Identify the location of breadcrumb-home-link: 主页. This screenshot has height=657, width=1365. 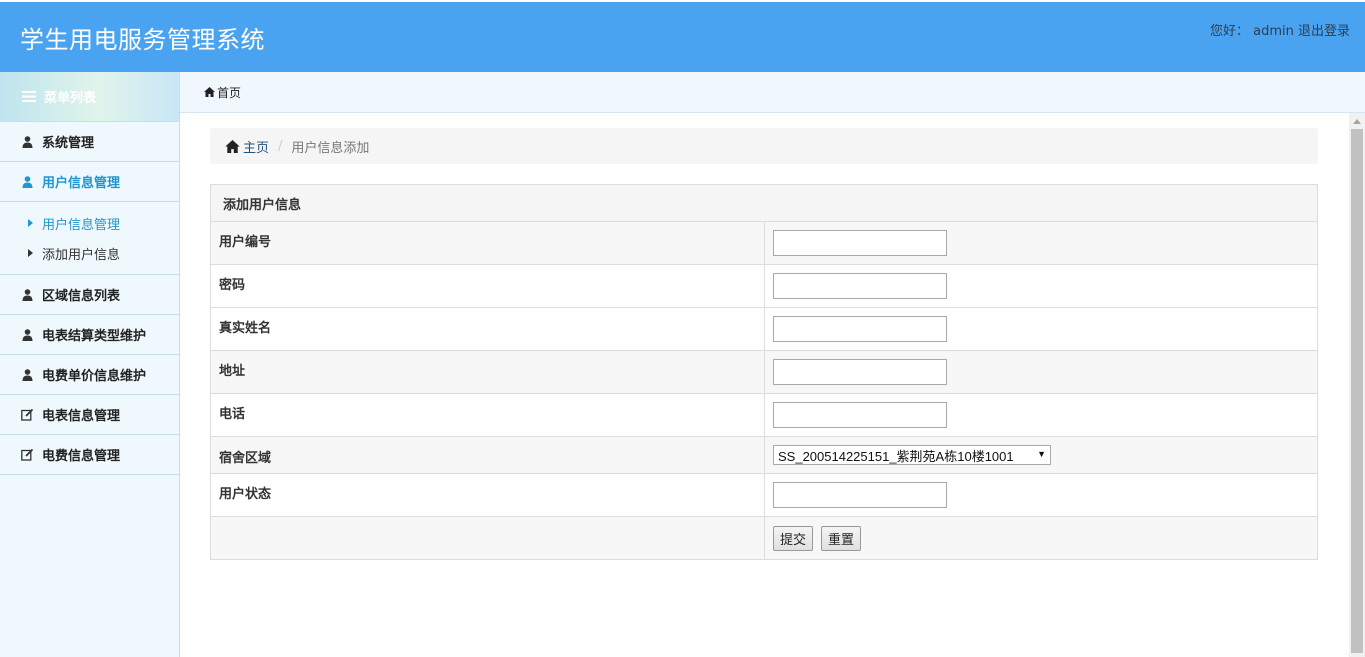
(247, 146).